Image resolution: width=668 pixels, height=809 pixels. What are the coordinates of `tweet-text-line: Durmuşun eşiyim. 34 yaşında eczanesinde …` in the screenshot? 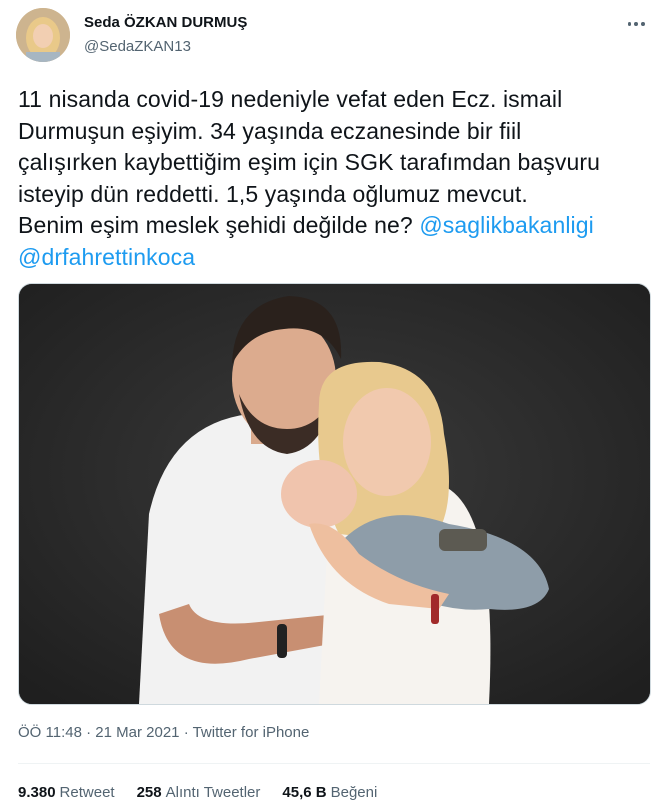 It's located at (270, 130).